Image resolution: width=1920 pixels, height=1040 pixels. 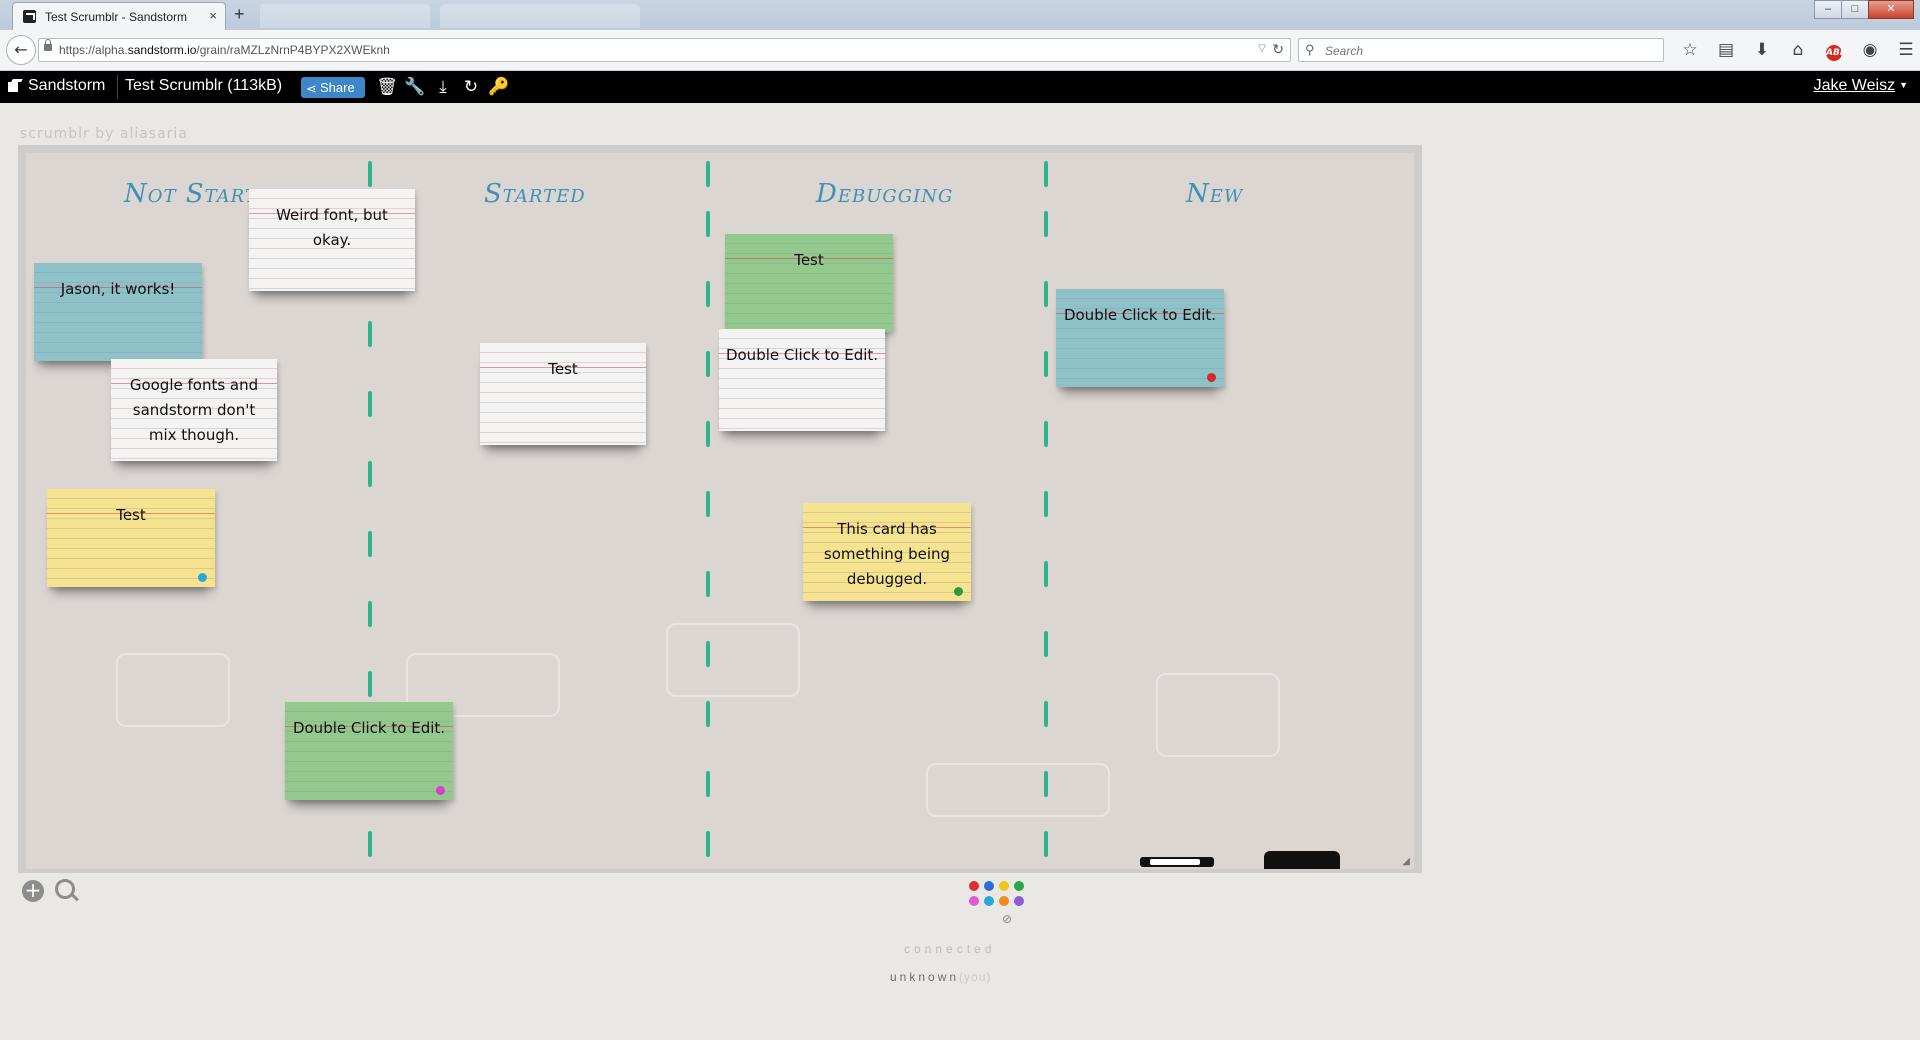 What do you see at coordinates (66, 86) in the screenshot?
I see `sandstorm-brand: Sandstorm` at bounding box center [66, 86].